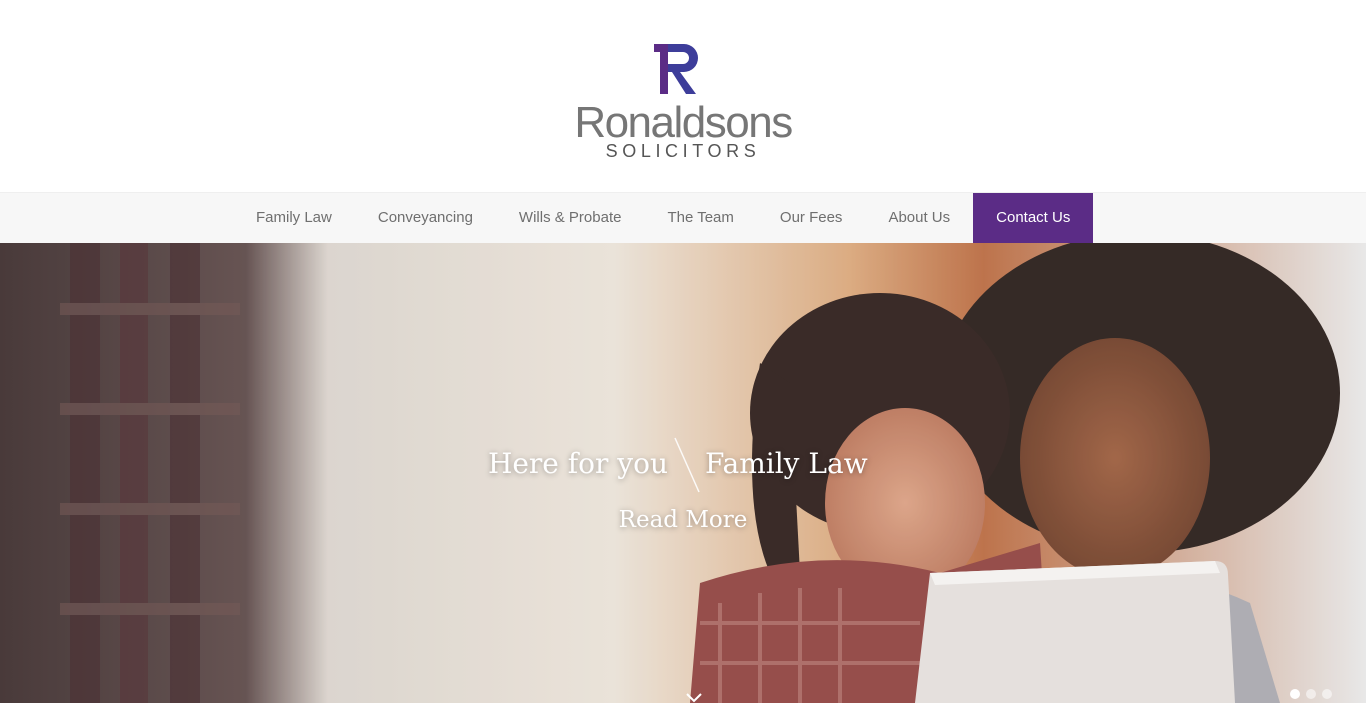 The width and height of the screenshot is (1366, 703). Describe the element at coordinates (919, 218) in the screenshot. I see `nav-item-about-us: About Us` at that location.